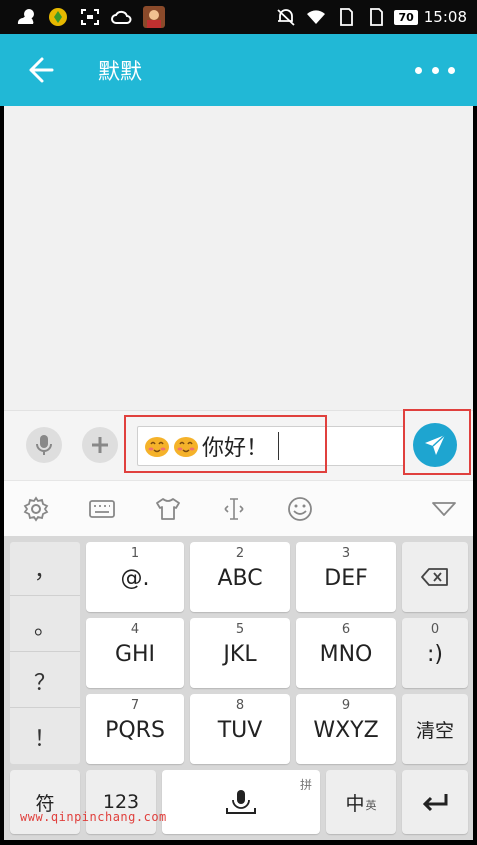  I want to click on battery-indicator: 70, so click(406, 17).